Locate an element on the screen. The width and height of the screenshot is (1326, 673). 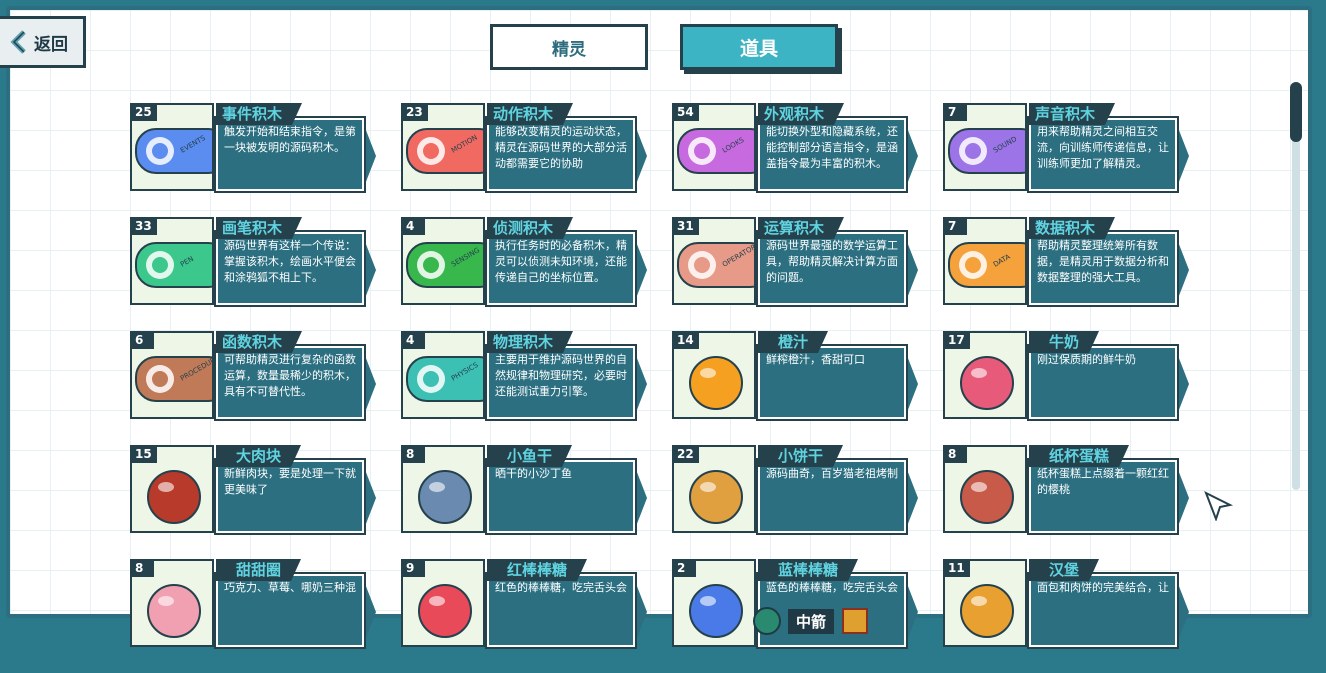
item-description-box: 执行任务时的必备积木，精灵可以侦测未知环境，还能传递自己的坐标位置。 is located at coordinates (561, 268).